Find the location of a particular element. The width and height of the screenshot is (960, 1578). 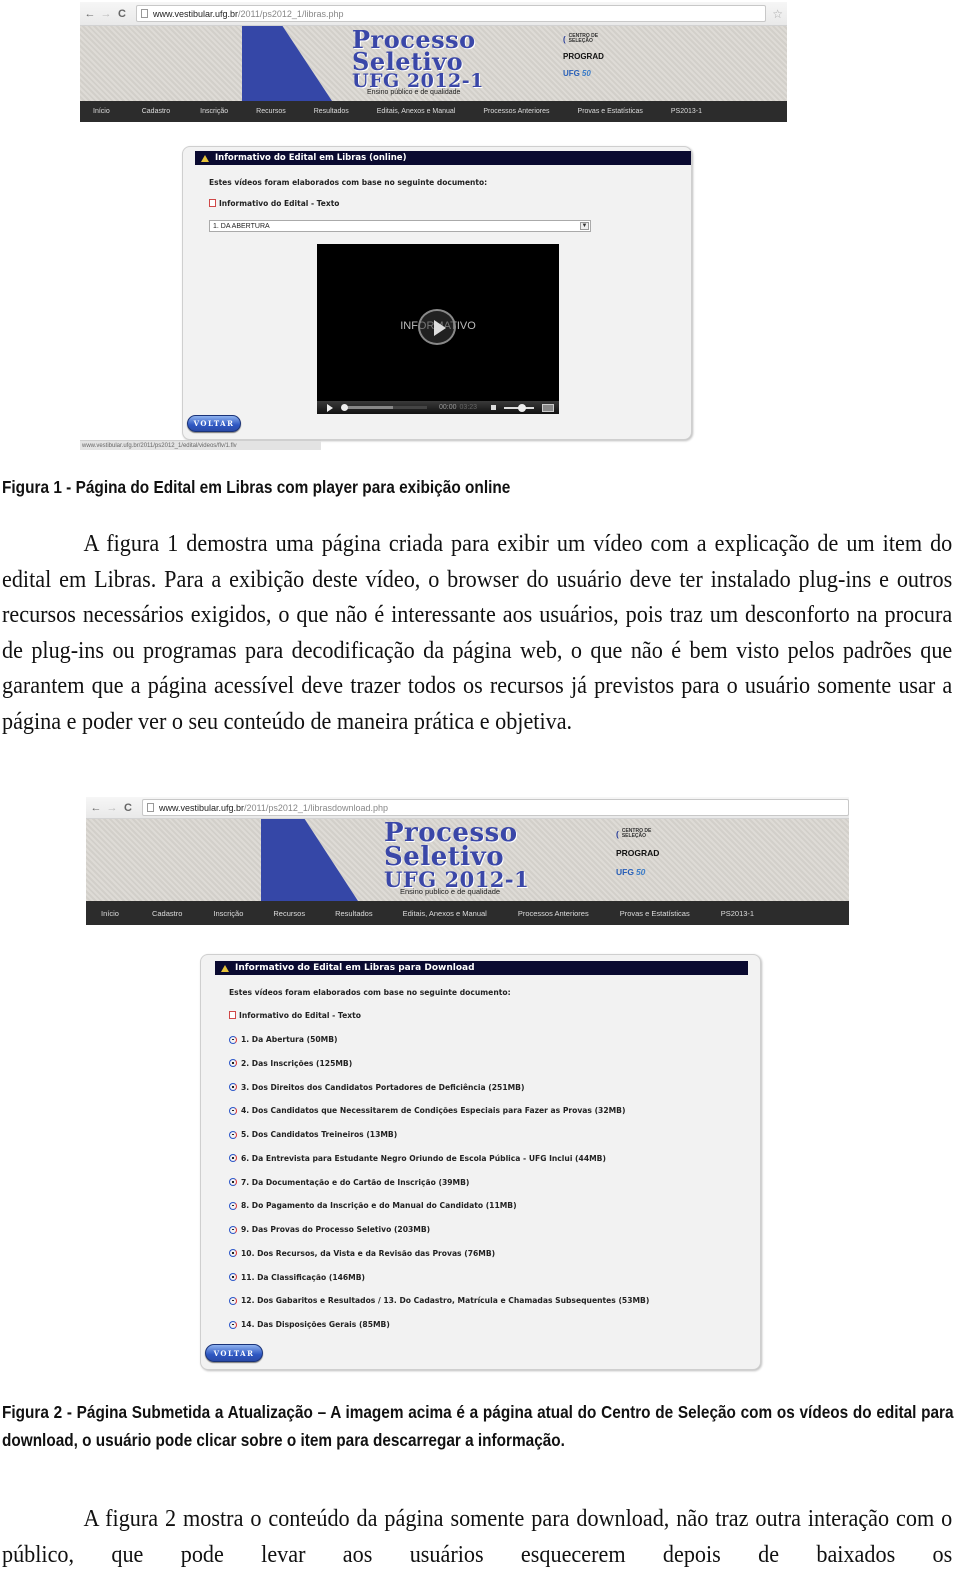

ufg50-logo: UFG 50 is located at coordinates (631, 872).